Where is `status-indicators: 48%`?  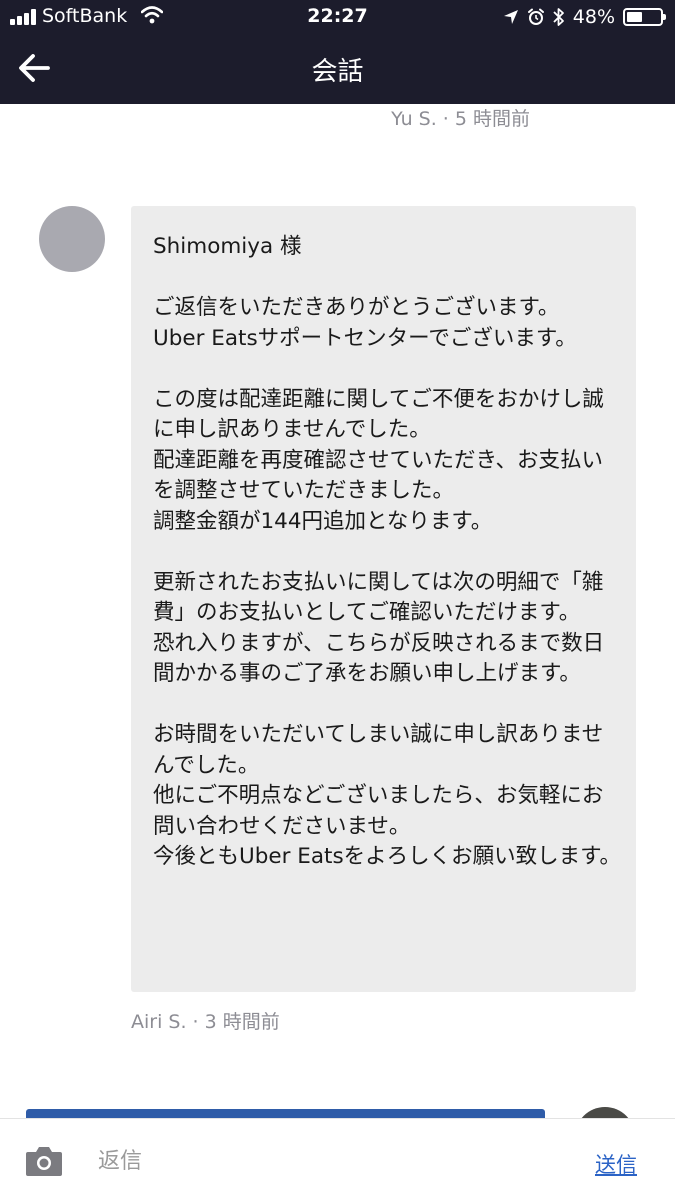 status-indicators: 48% is located at coordinates (584, 17).